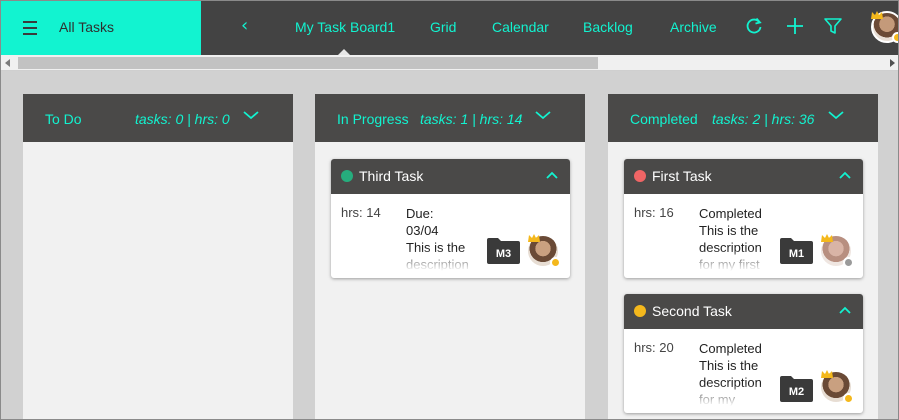 The width and height of the screenshot is (899, 420). I want to click on milestone-label: M3, so click(503, 254).